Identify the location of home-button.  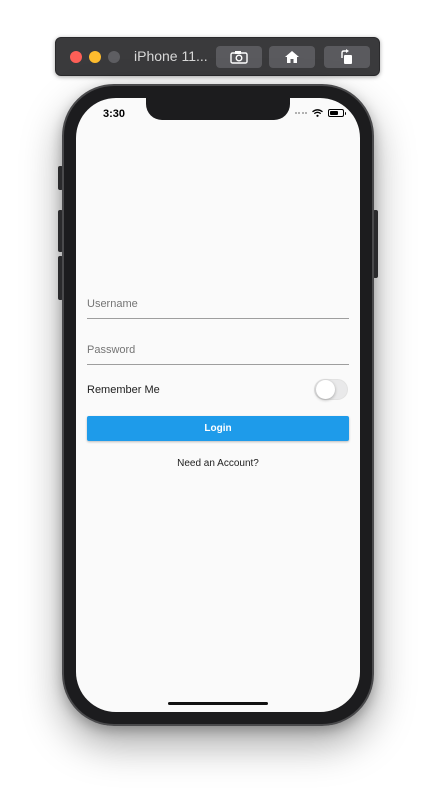
(292, 57).